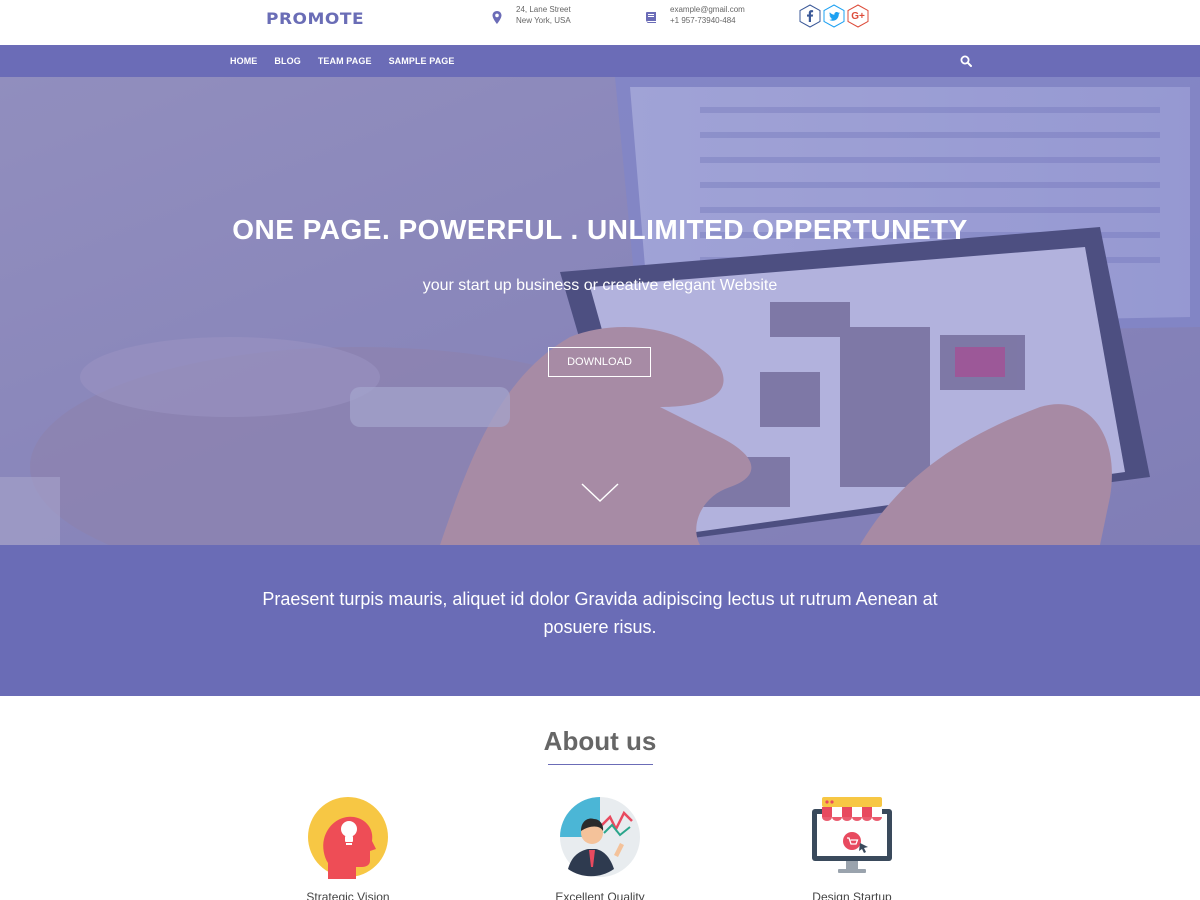 This screenshot has width=1200, height=900. What do you see at coordinates (810, 16) in the screenshot?
I see `facebook-icon` at bounding box center [810, 16].